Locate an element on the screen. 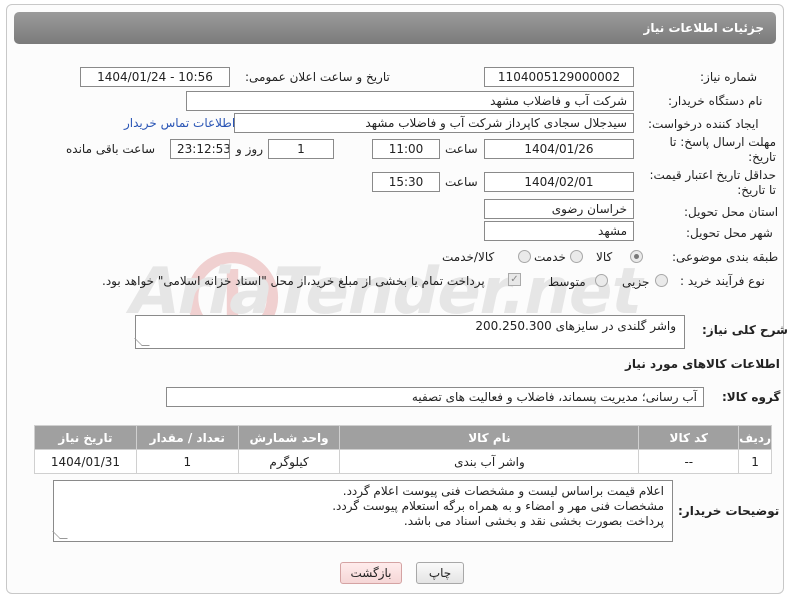 The height and width of the screenshot is (598, 788). deadline-date-field: 1404/01/26 is located at coordinates (559, 149).